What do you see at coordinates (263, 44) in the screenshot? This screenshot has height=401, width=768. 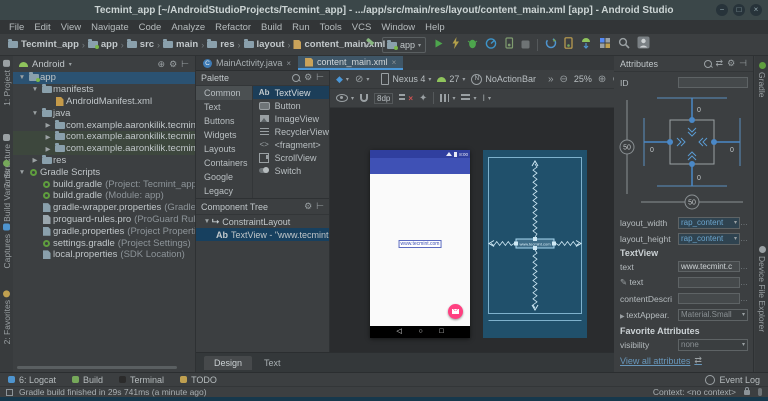 I see `breadcrumb-item: layout` at bounding box center [263, 44].